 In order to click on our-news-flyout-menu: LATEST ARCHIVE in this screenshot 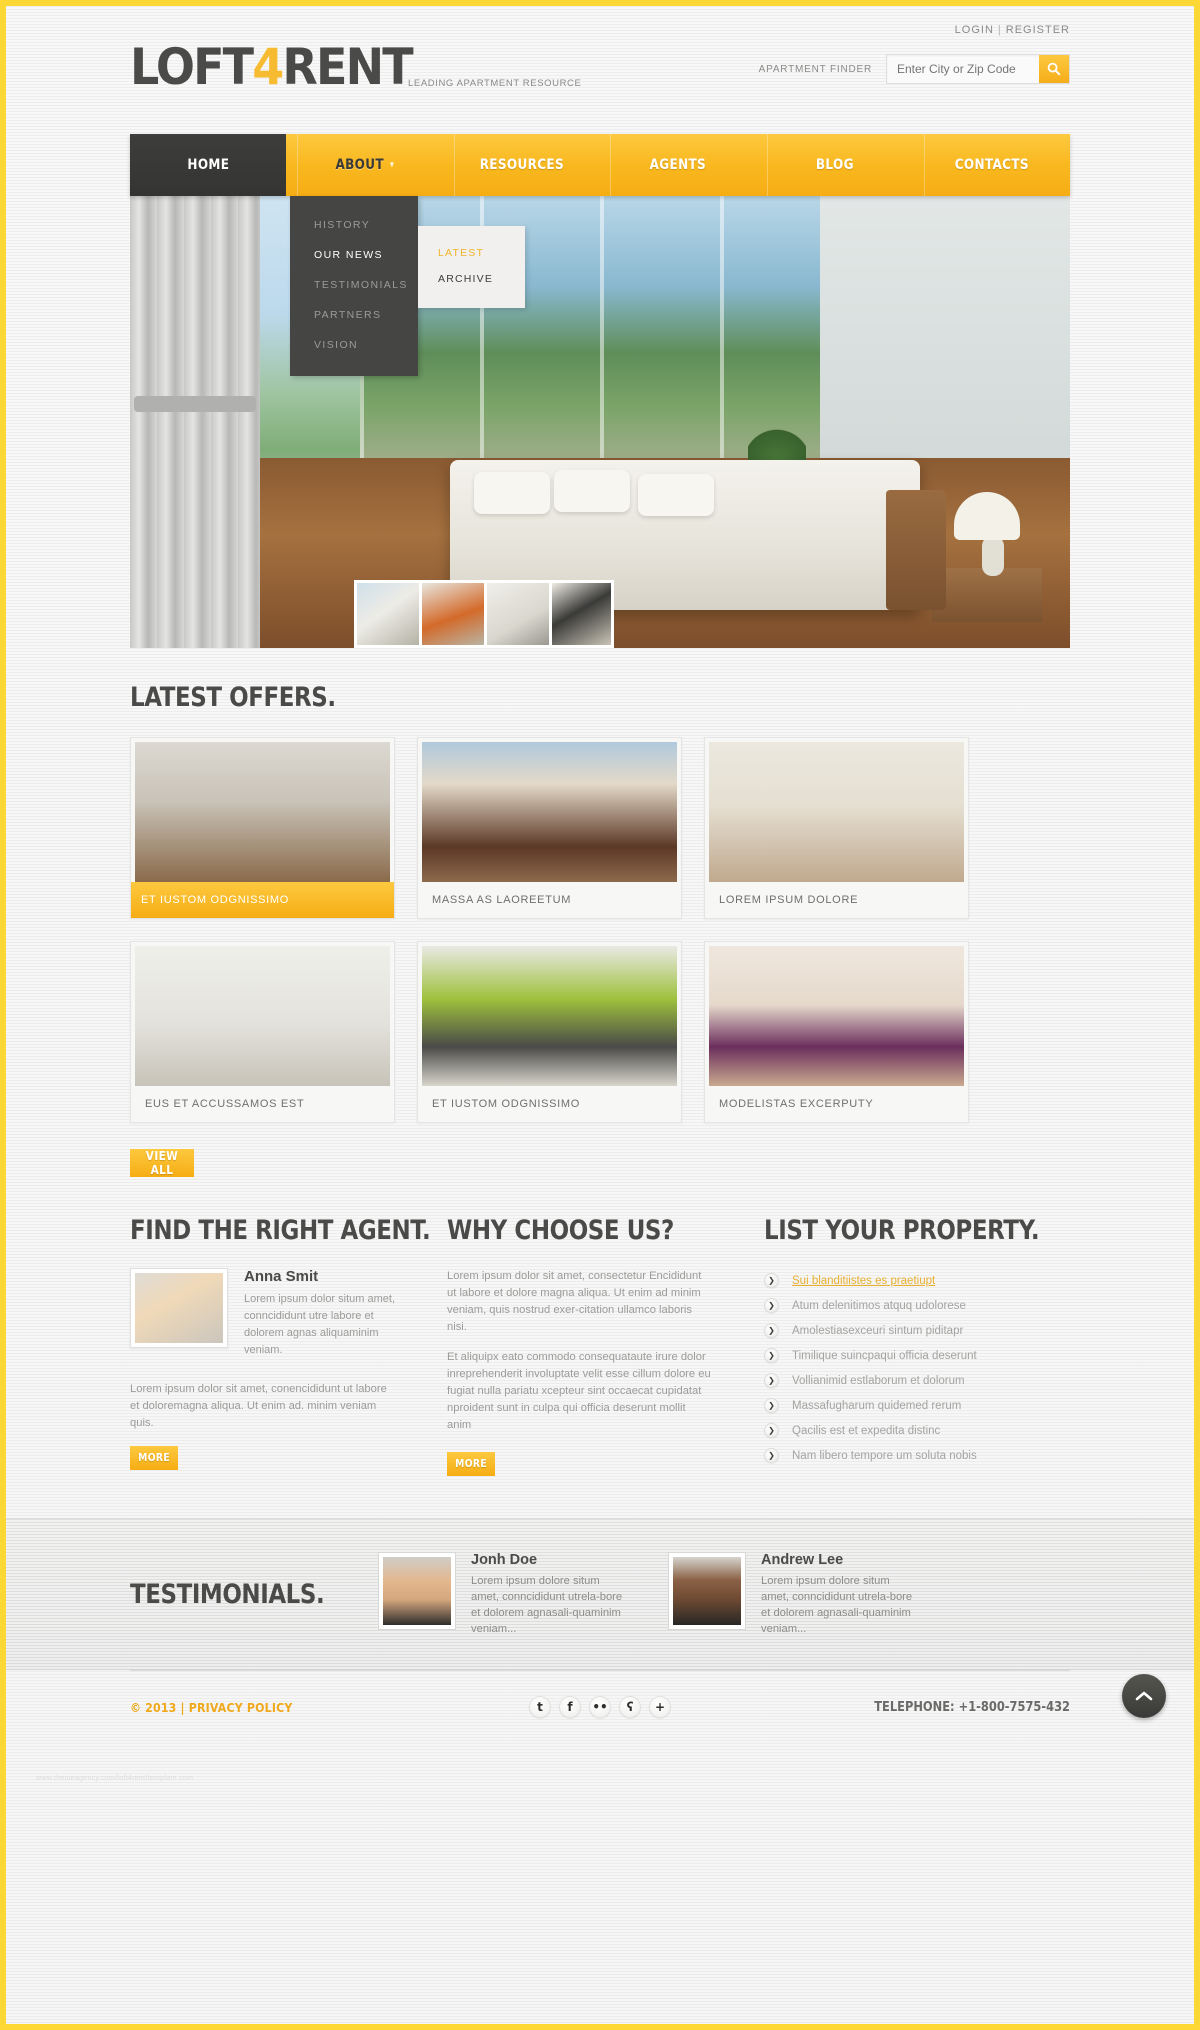, I will do `click(471, 267)`.